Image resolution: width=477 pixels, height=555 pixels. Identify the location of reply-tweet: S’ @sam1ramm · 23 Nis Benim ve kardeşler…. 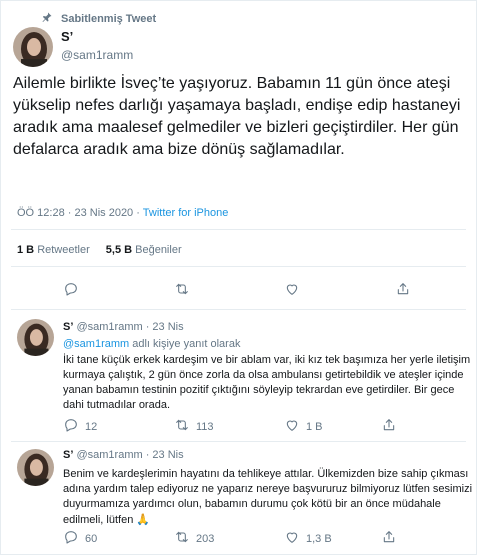
(268, 488).